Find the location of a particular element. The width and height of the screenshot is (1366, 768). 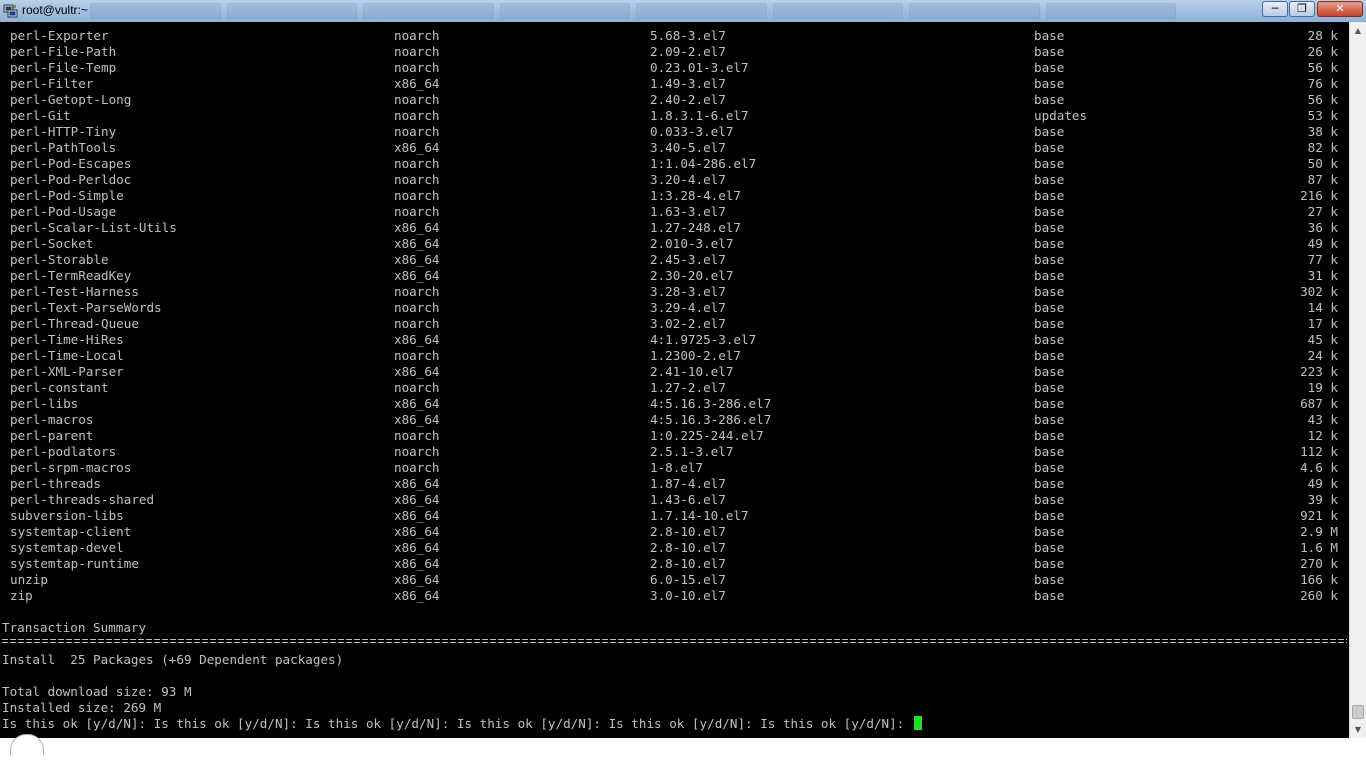

package-size: 1.6 M is located at coordinates (1319, 547).